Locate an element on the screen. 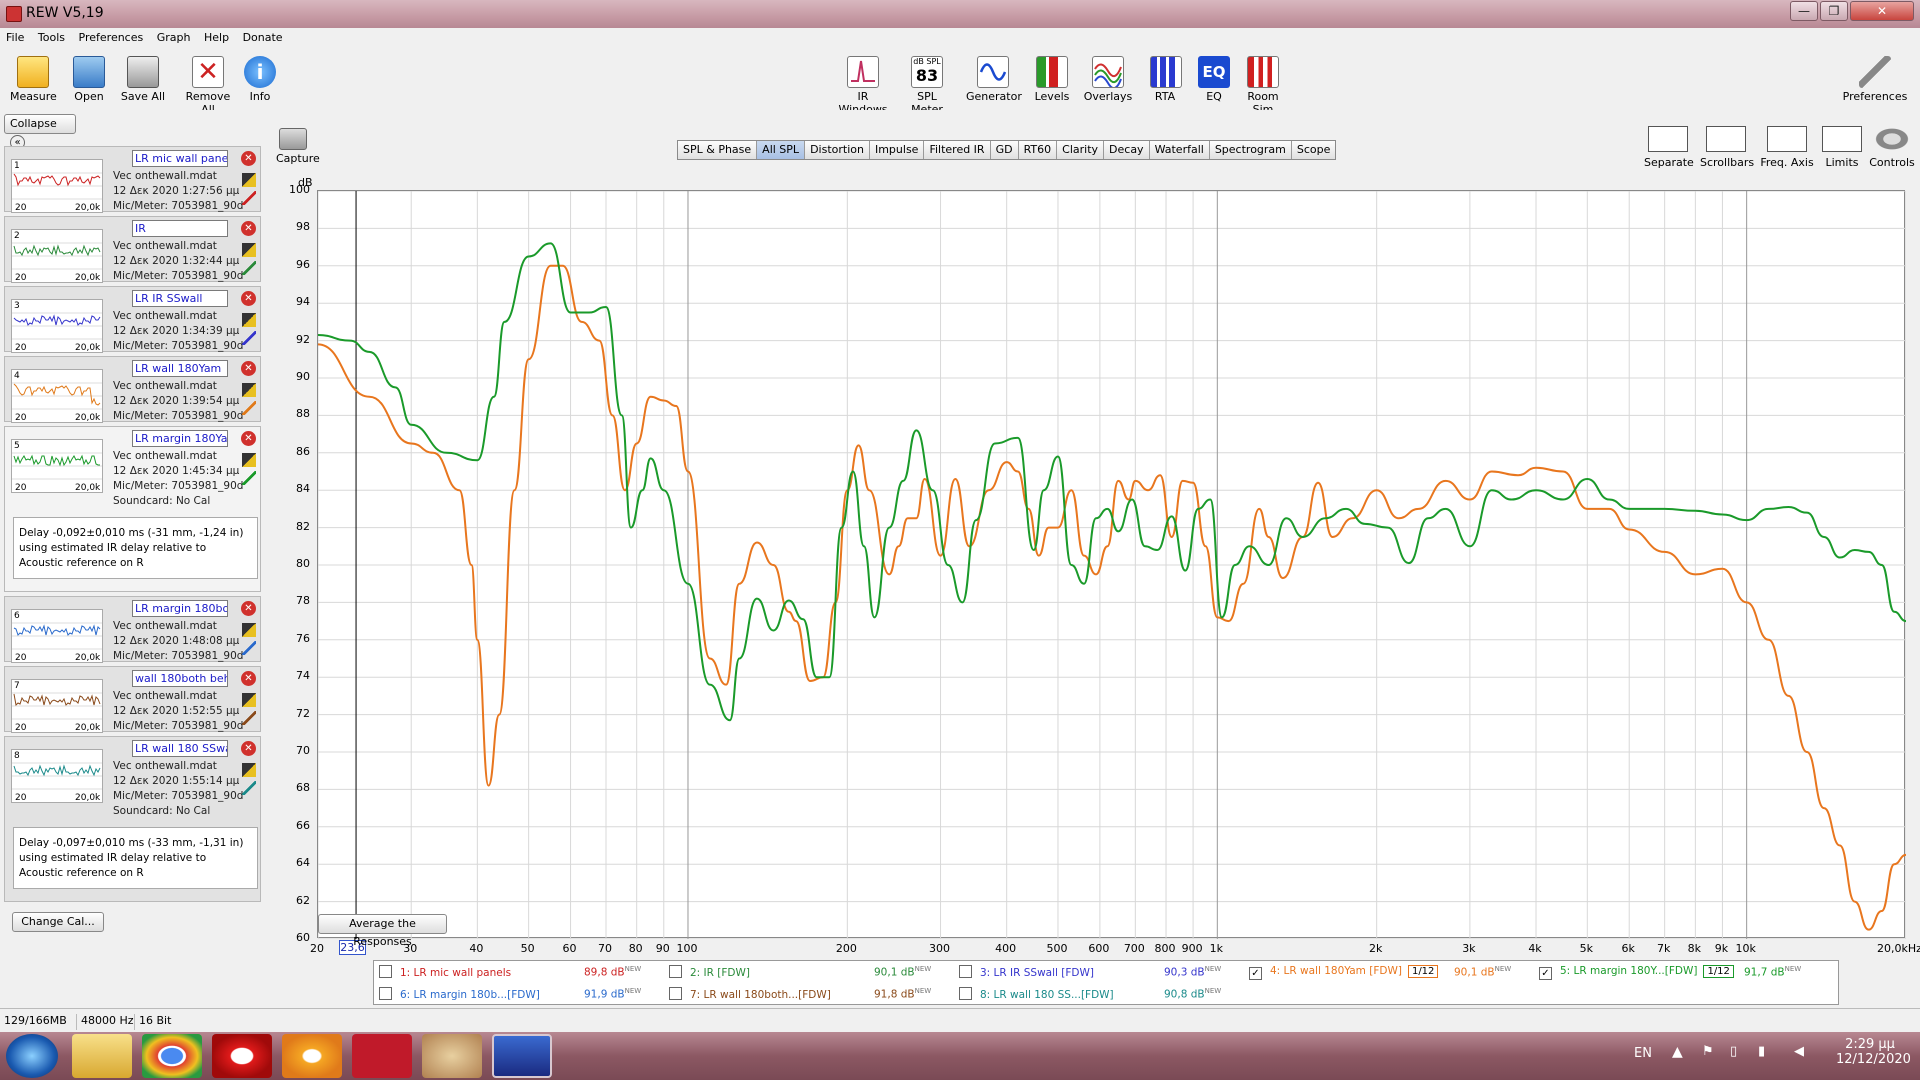 The height and width of the screenshot is (1080, 1920). menu-help: Help is located at coordinates (216, 38).